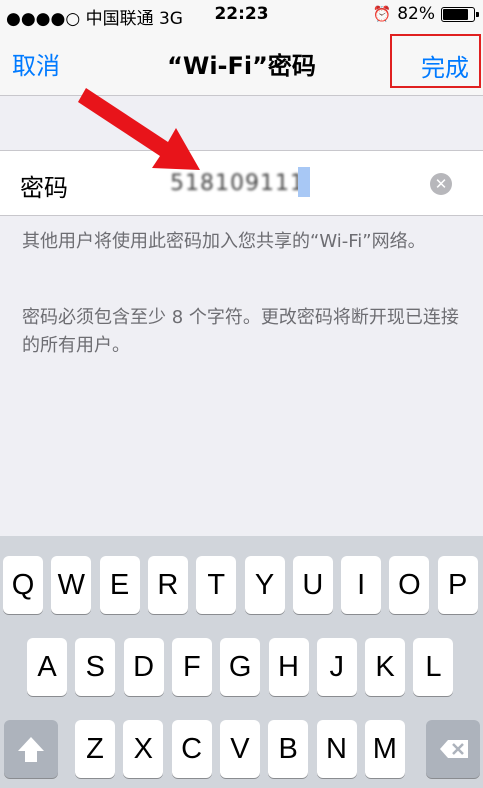 This screenshot has width=483, height=788. Describe the element at coordinates (433, 667) in the screenshot. I see `key-l: L` at that location.